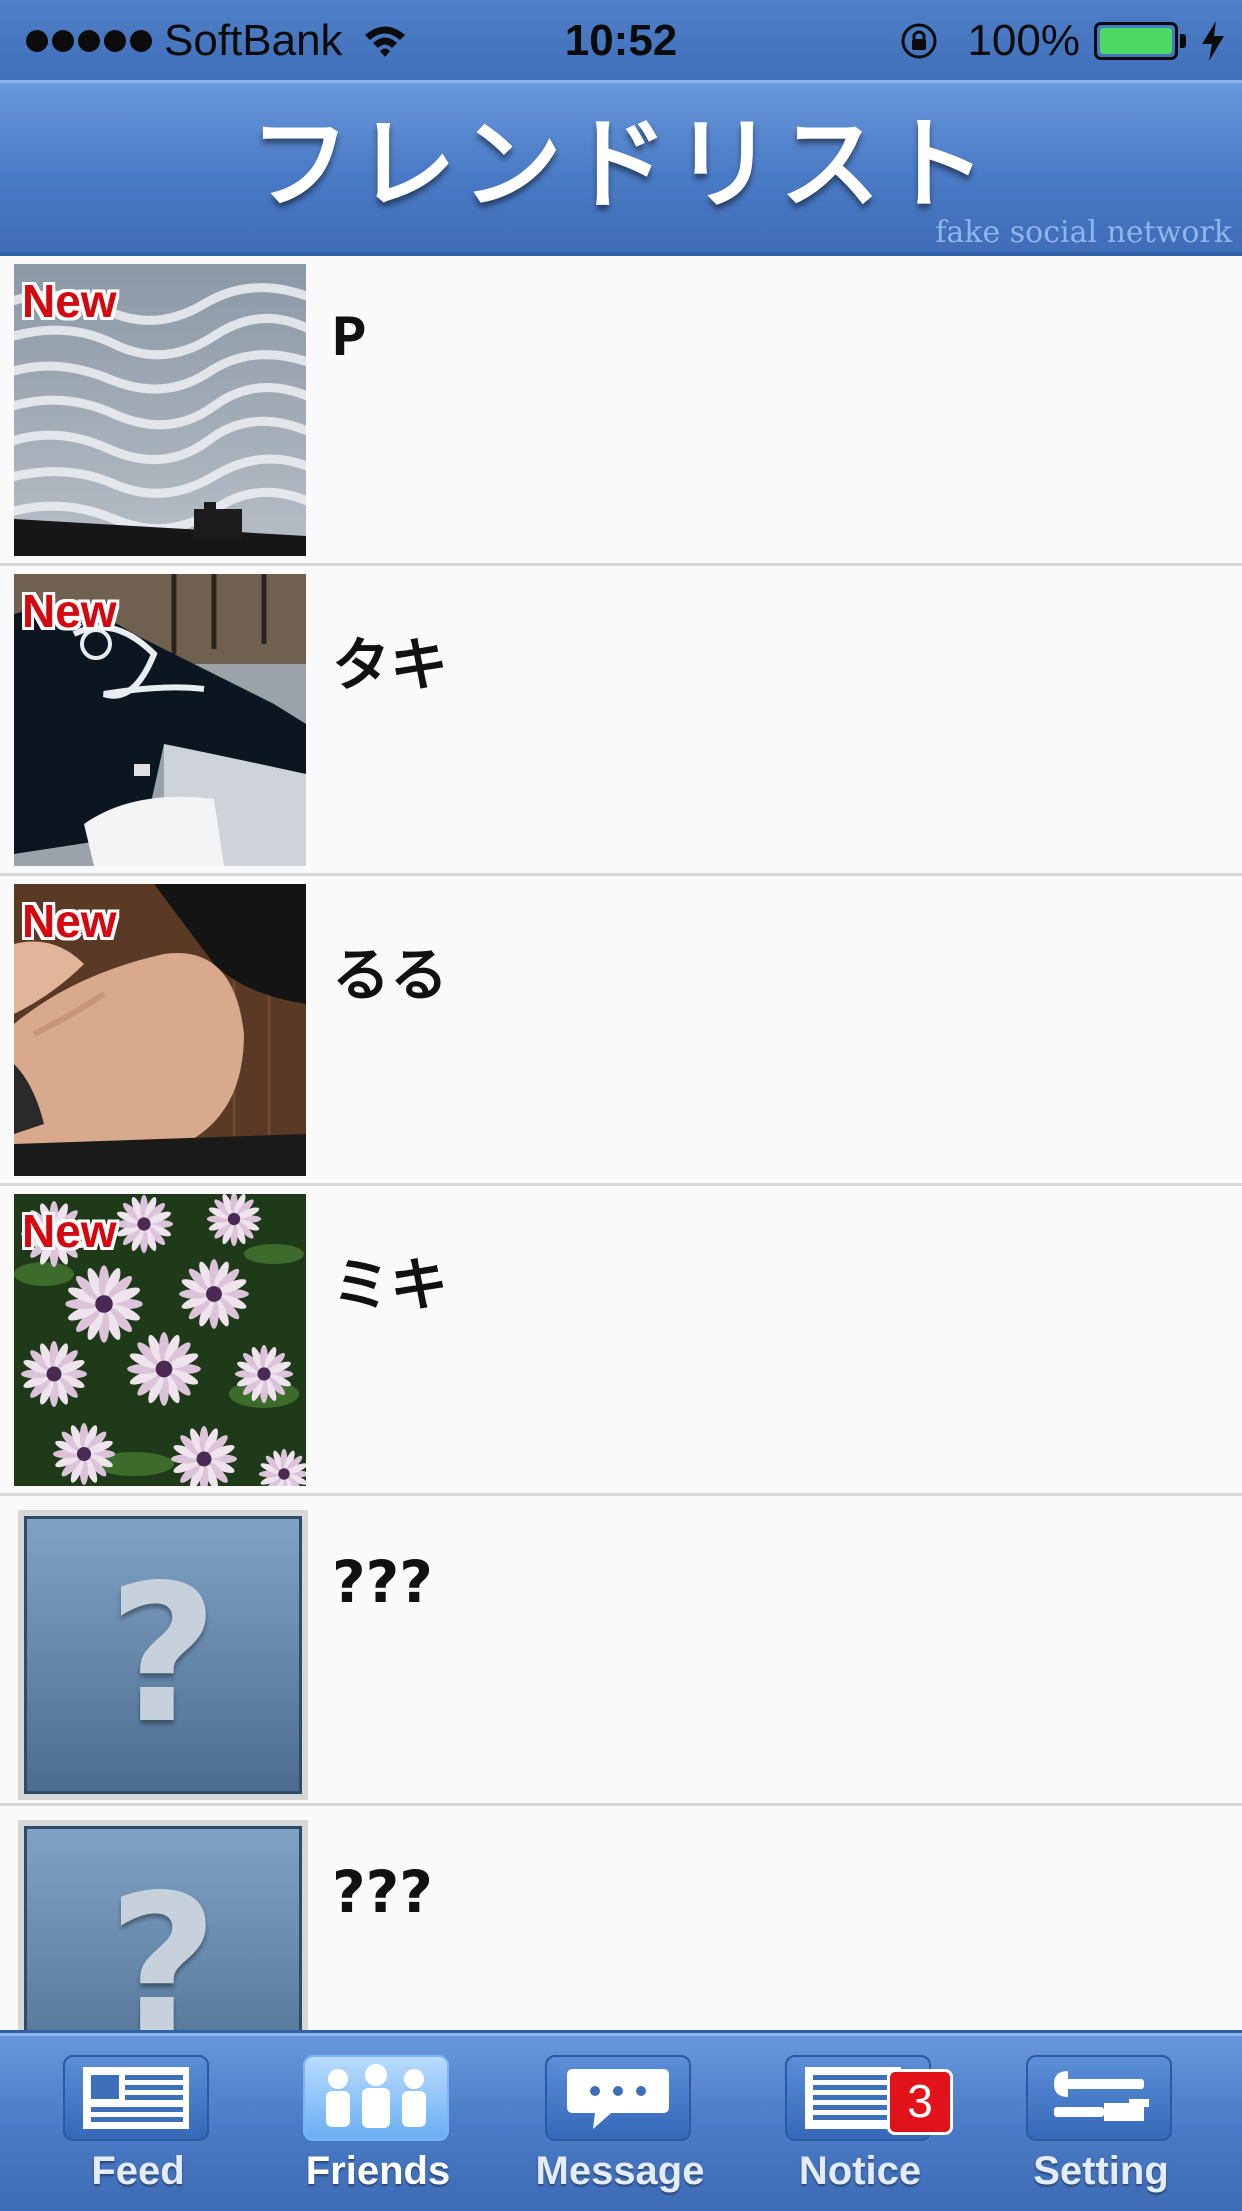 This screenshot has height=2211, width=1242. I want to click on tab-label: Notice, so click(860, 2171).